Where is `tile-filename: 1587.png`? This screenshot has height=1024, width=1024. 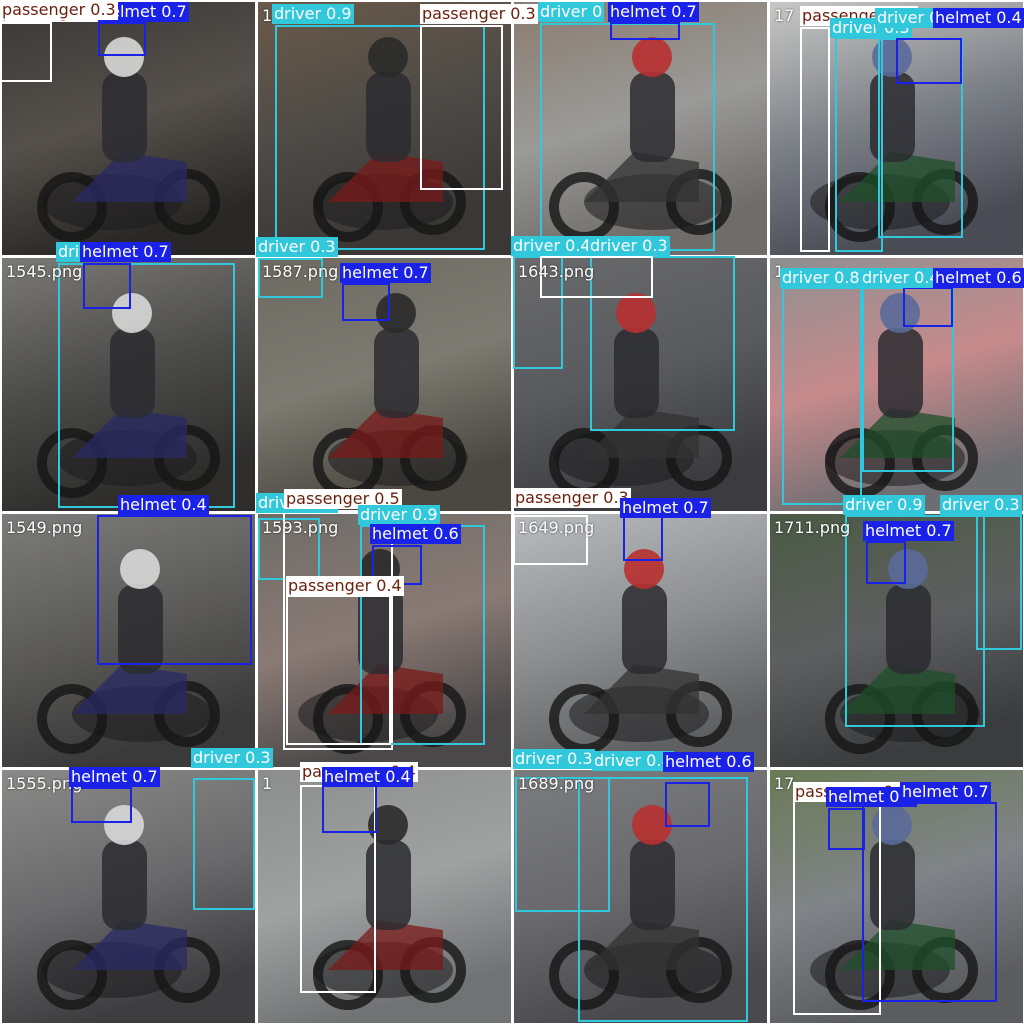 tile-filename: 1587.png is located at coordinates (300, 271).